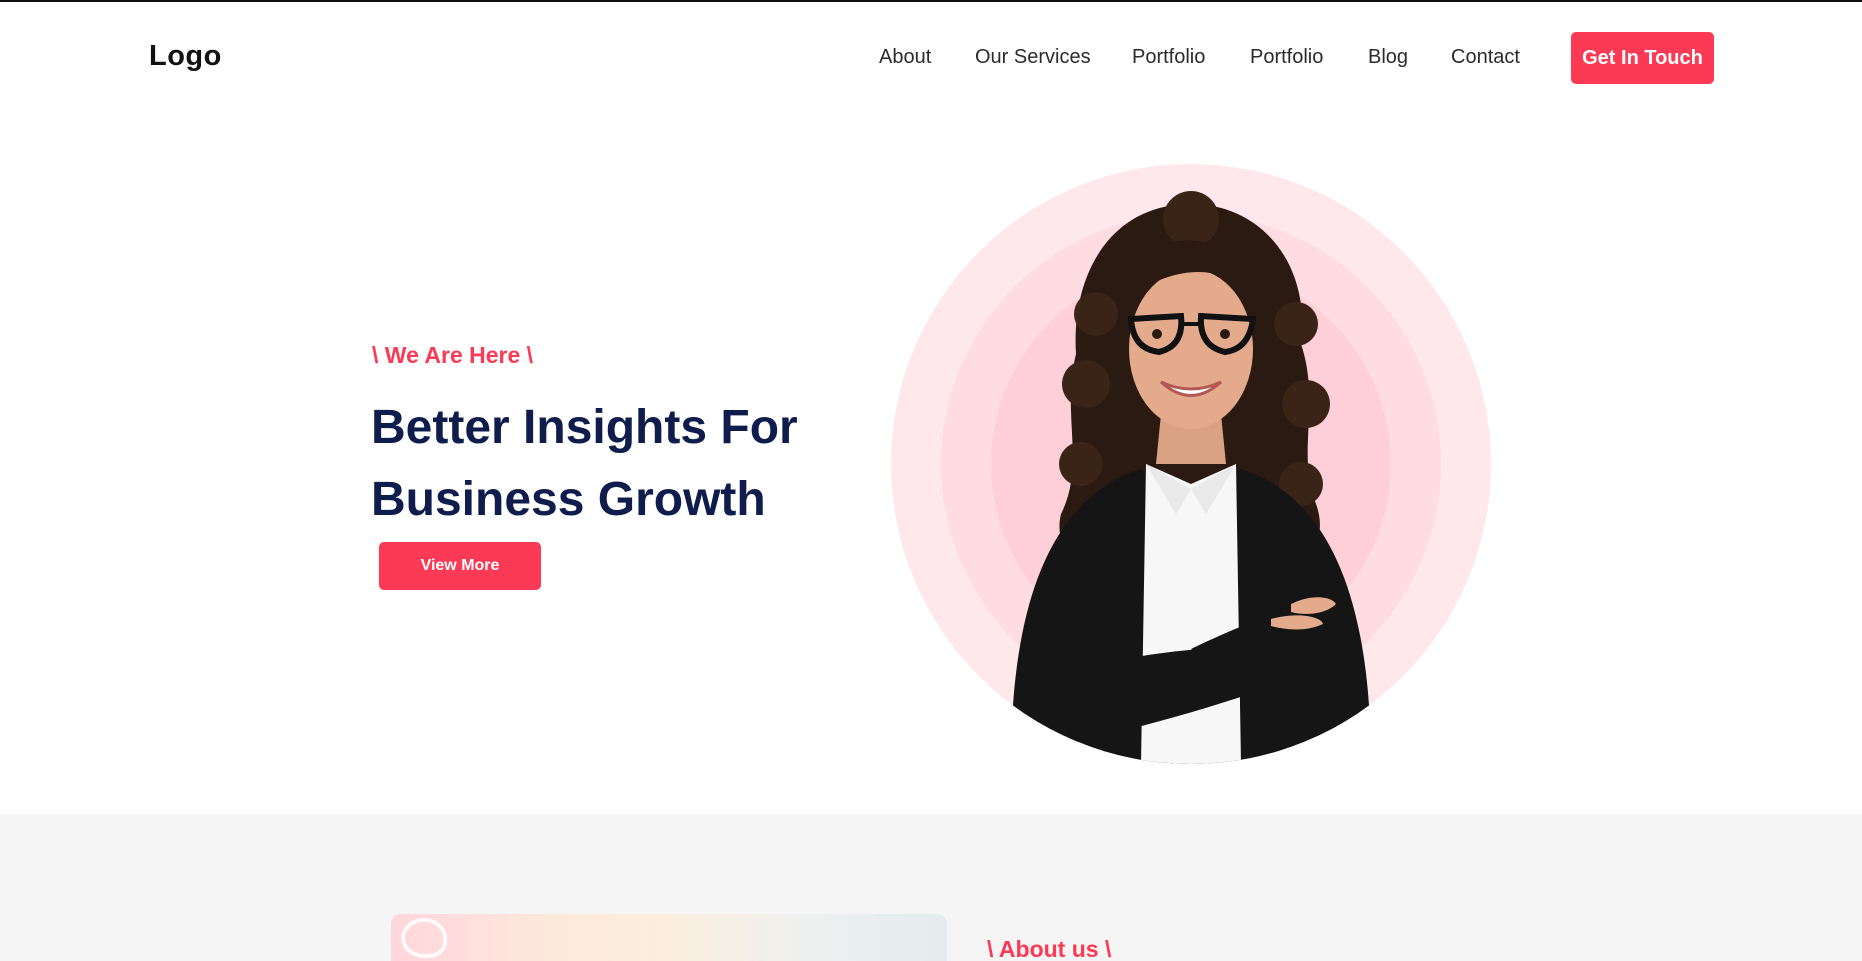  I want to click on nav-item-blog: Blog, so click(1388, 57).